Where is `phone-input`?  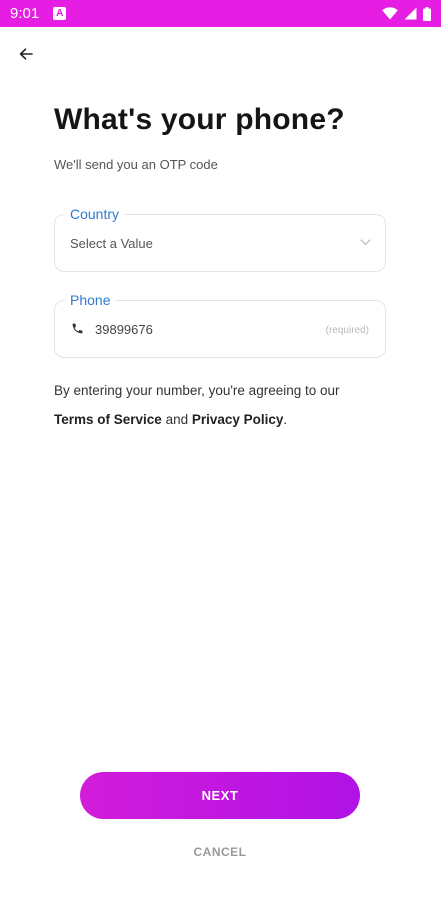 phone-input is located at coordinates (195, 329).